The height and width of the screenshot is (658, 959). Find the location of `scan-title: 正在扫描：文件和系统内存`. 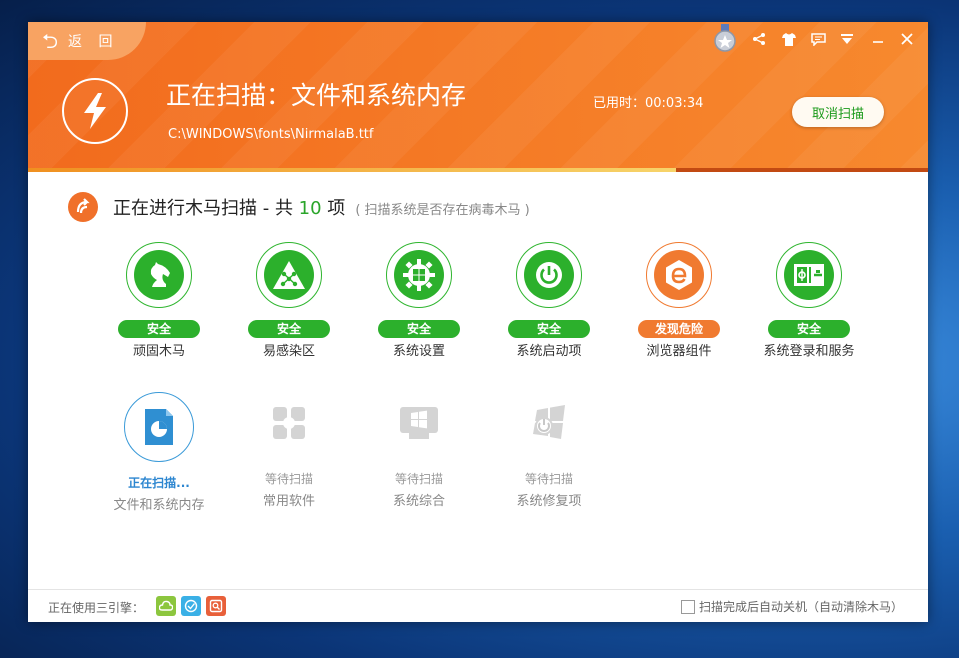

scan-title: 正在扫描：文件和系统内存 is located at coordinates (316, 95).